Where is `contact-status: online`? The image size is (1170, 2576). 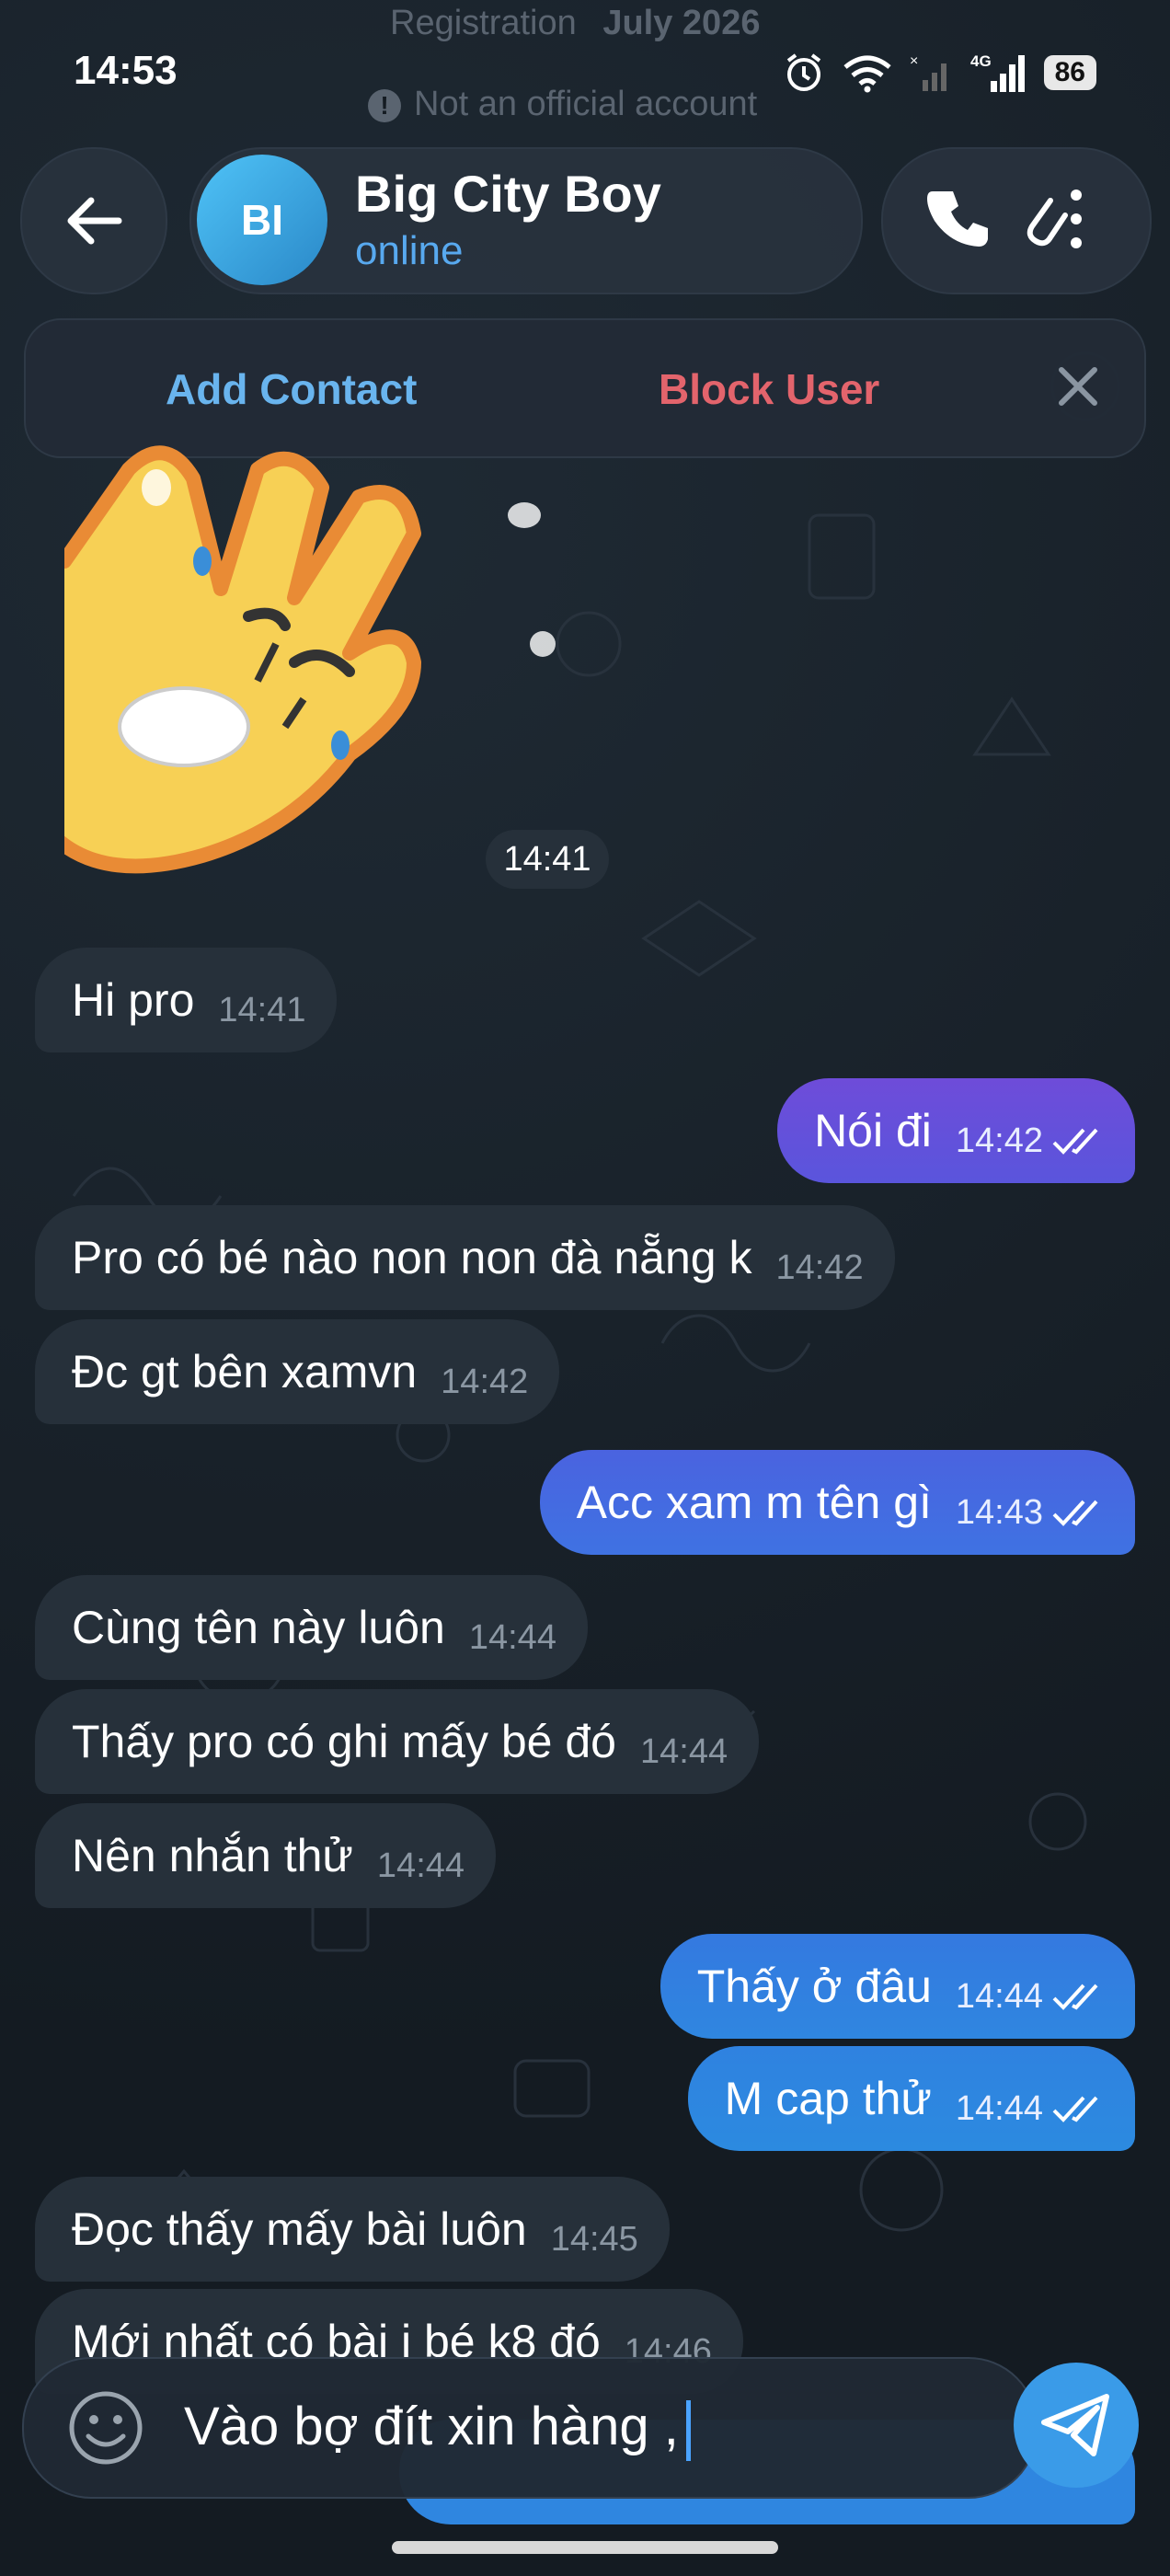
contact-status: online is located at coordinates (409, 251).